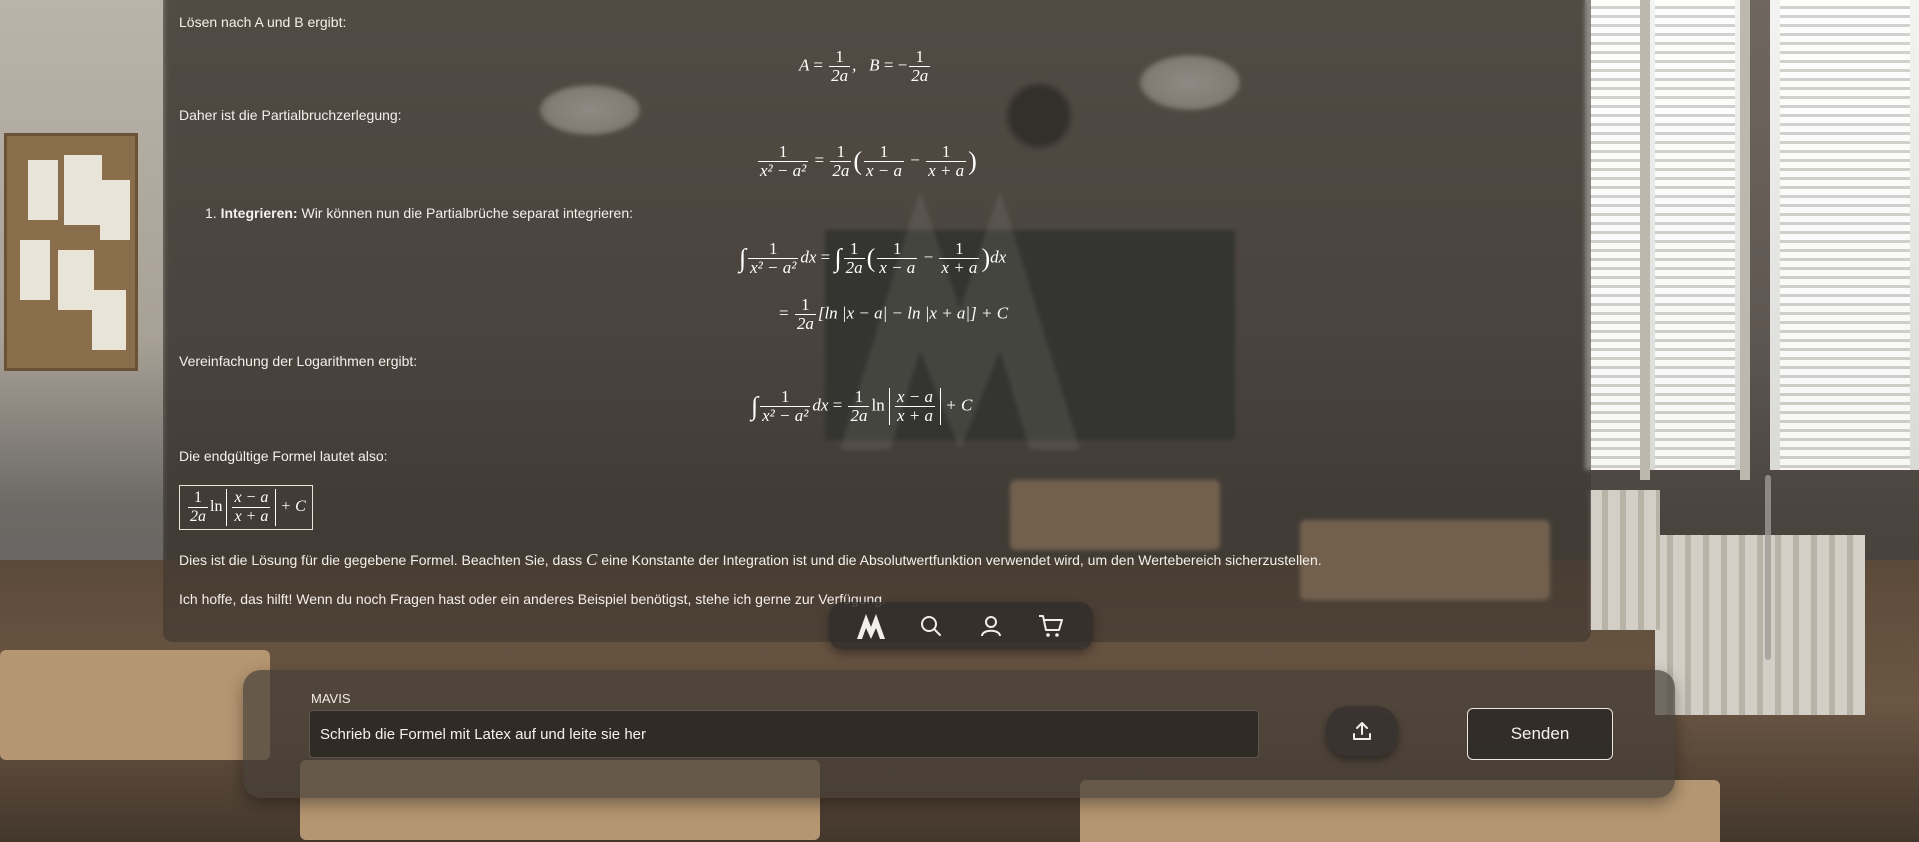 This screenshot has height=842, width=1919. I want to click on page-scrollbar, so click(1768, 567).